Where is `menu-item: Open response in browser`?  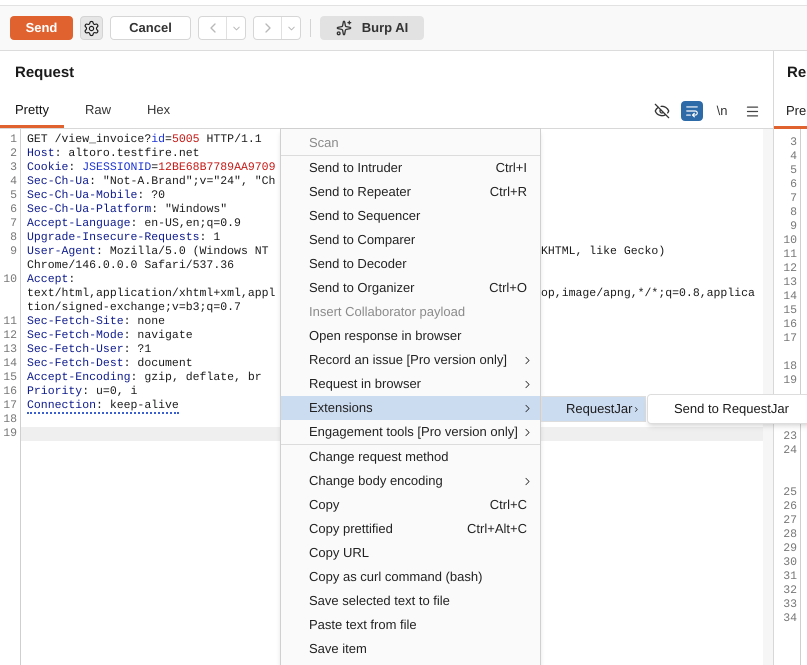
menu-item: Open response in browser is located at coordinates (410, 336).